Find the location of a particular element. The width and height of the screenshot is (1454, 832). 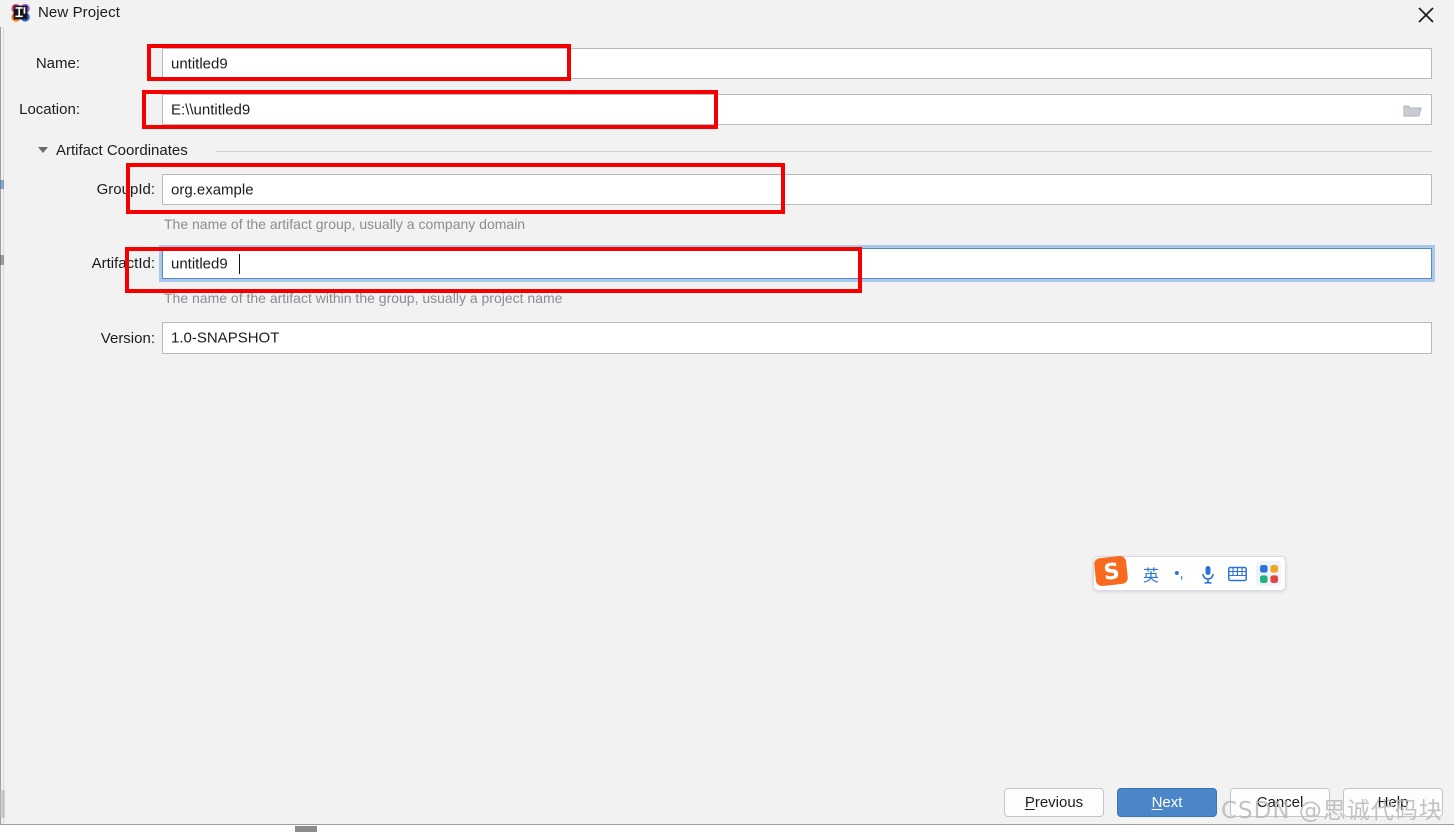

cancel-button-label: Cancel is located at coordinates (1280, 802).